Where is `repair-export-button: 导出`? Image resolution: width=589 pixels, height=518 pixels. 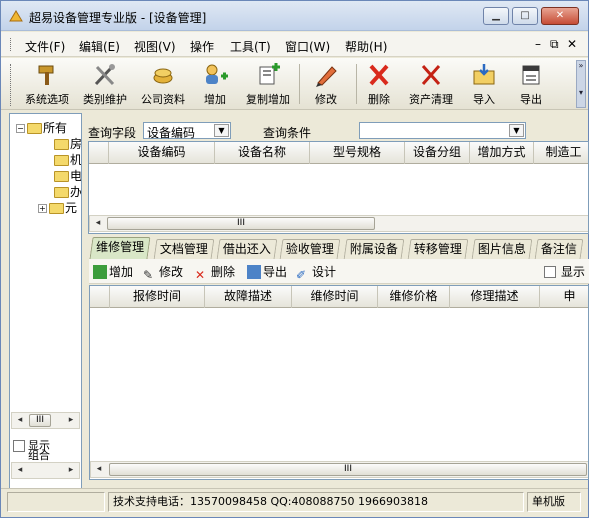
repair-export-button: 导出 is located at coordinates (267, 271).